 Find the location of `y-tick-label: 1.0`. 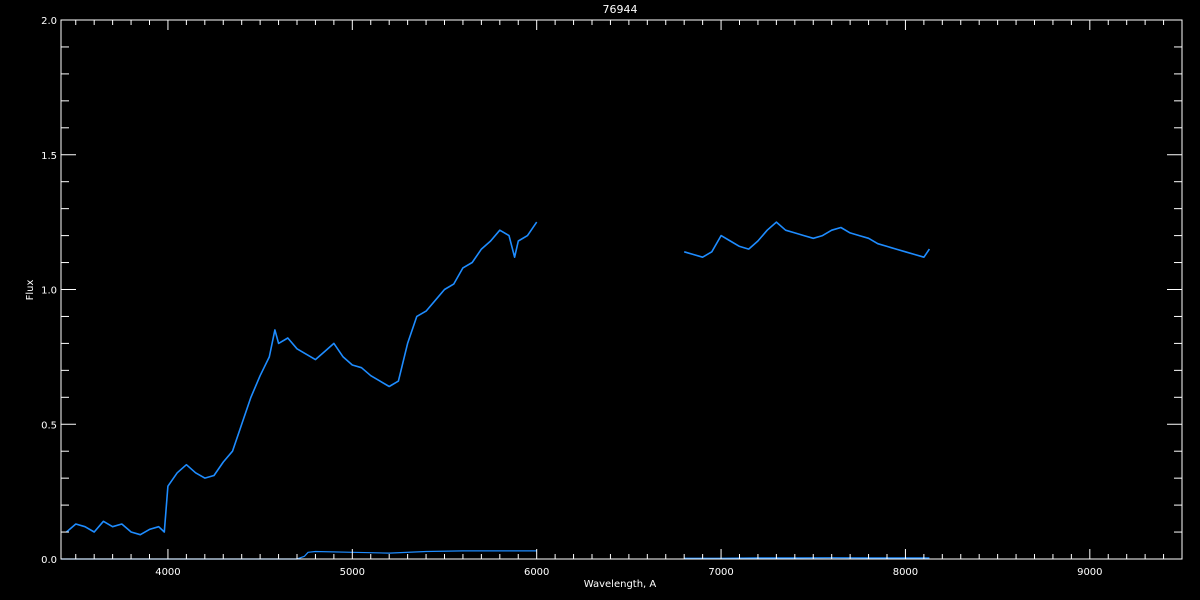

y-tick-label: 1.0 is located at coordinates (49, 291).